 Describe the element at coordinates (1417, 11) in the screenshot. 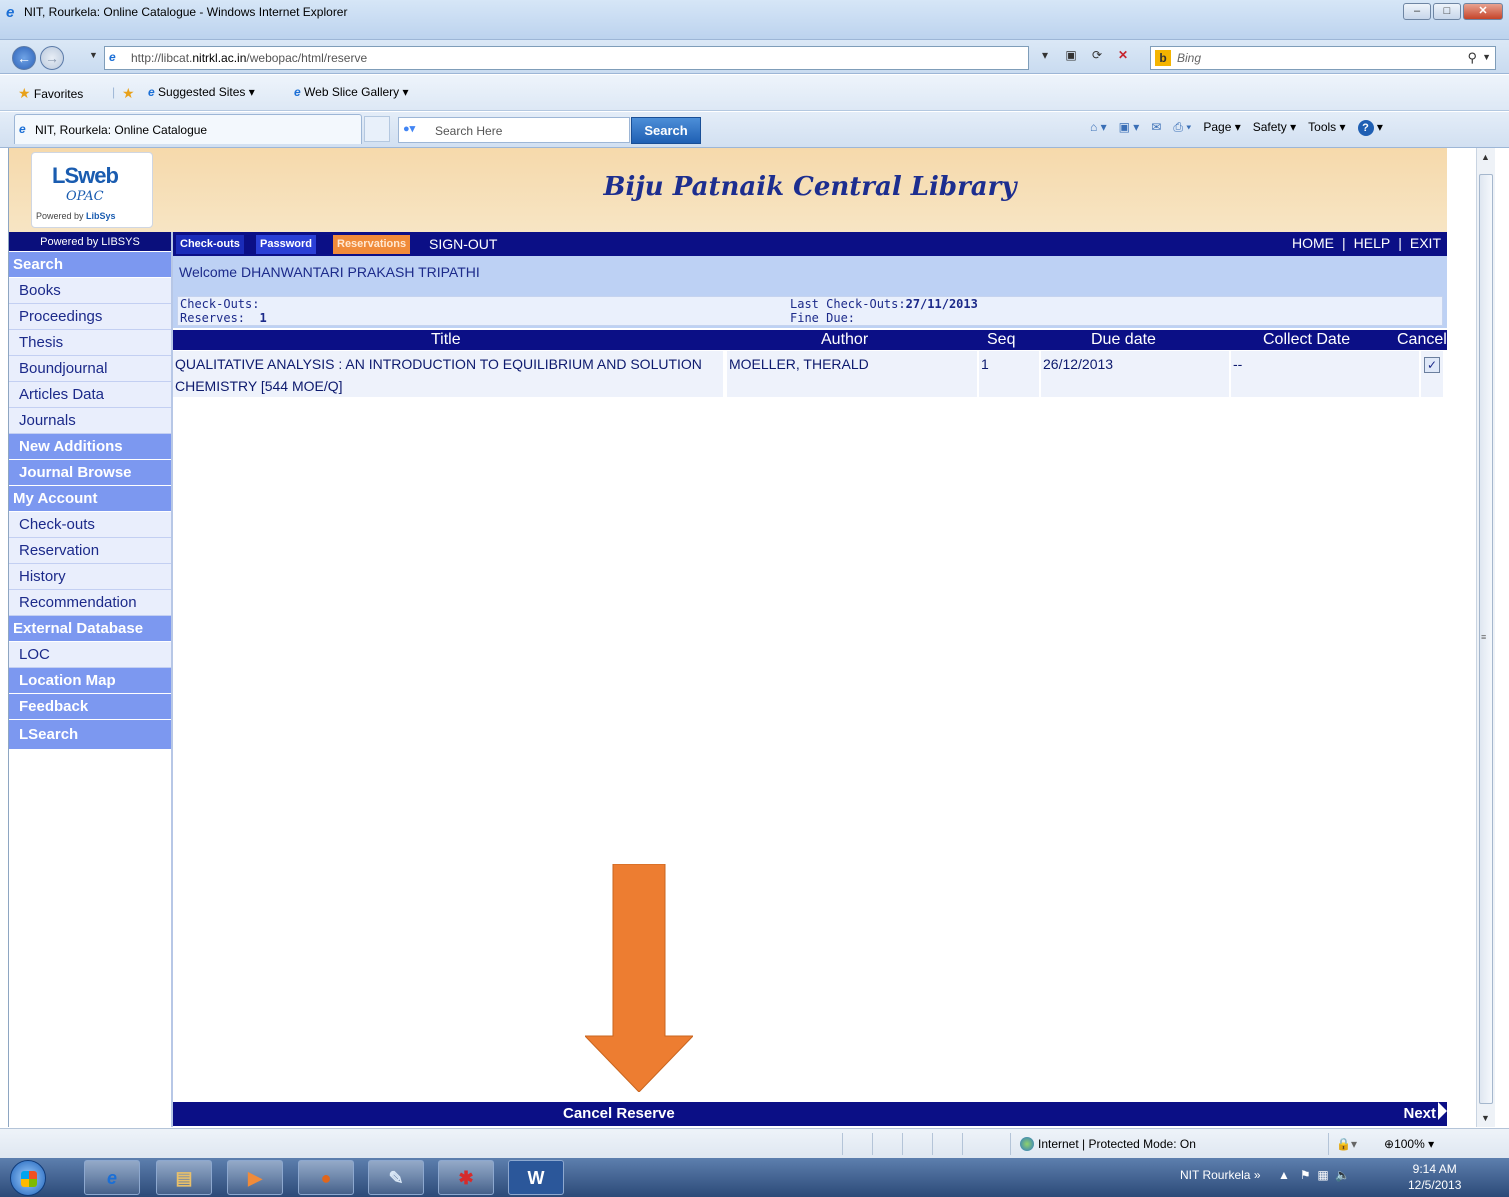

I see `minimize-button: –` at that location.